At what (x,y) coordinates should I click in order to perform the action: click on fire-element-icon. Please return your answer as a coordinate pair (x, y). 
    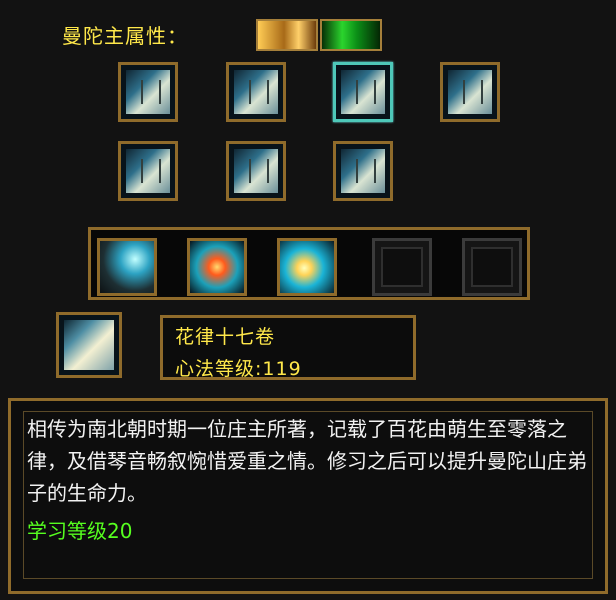
    Looking at the image, I should click on (287, 35).